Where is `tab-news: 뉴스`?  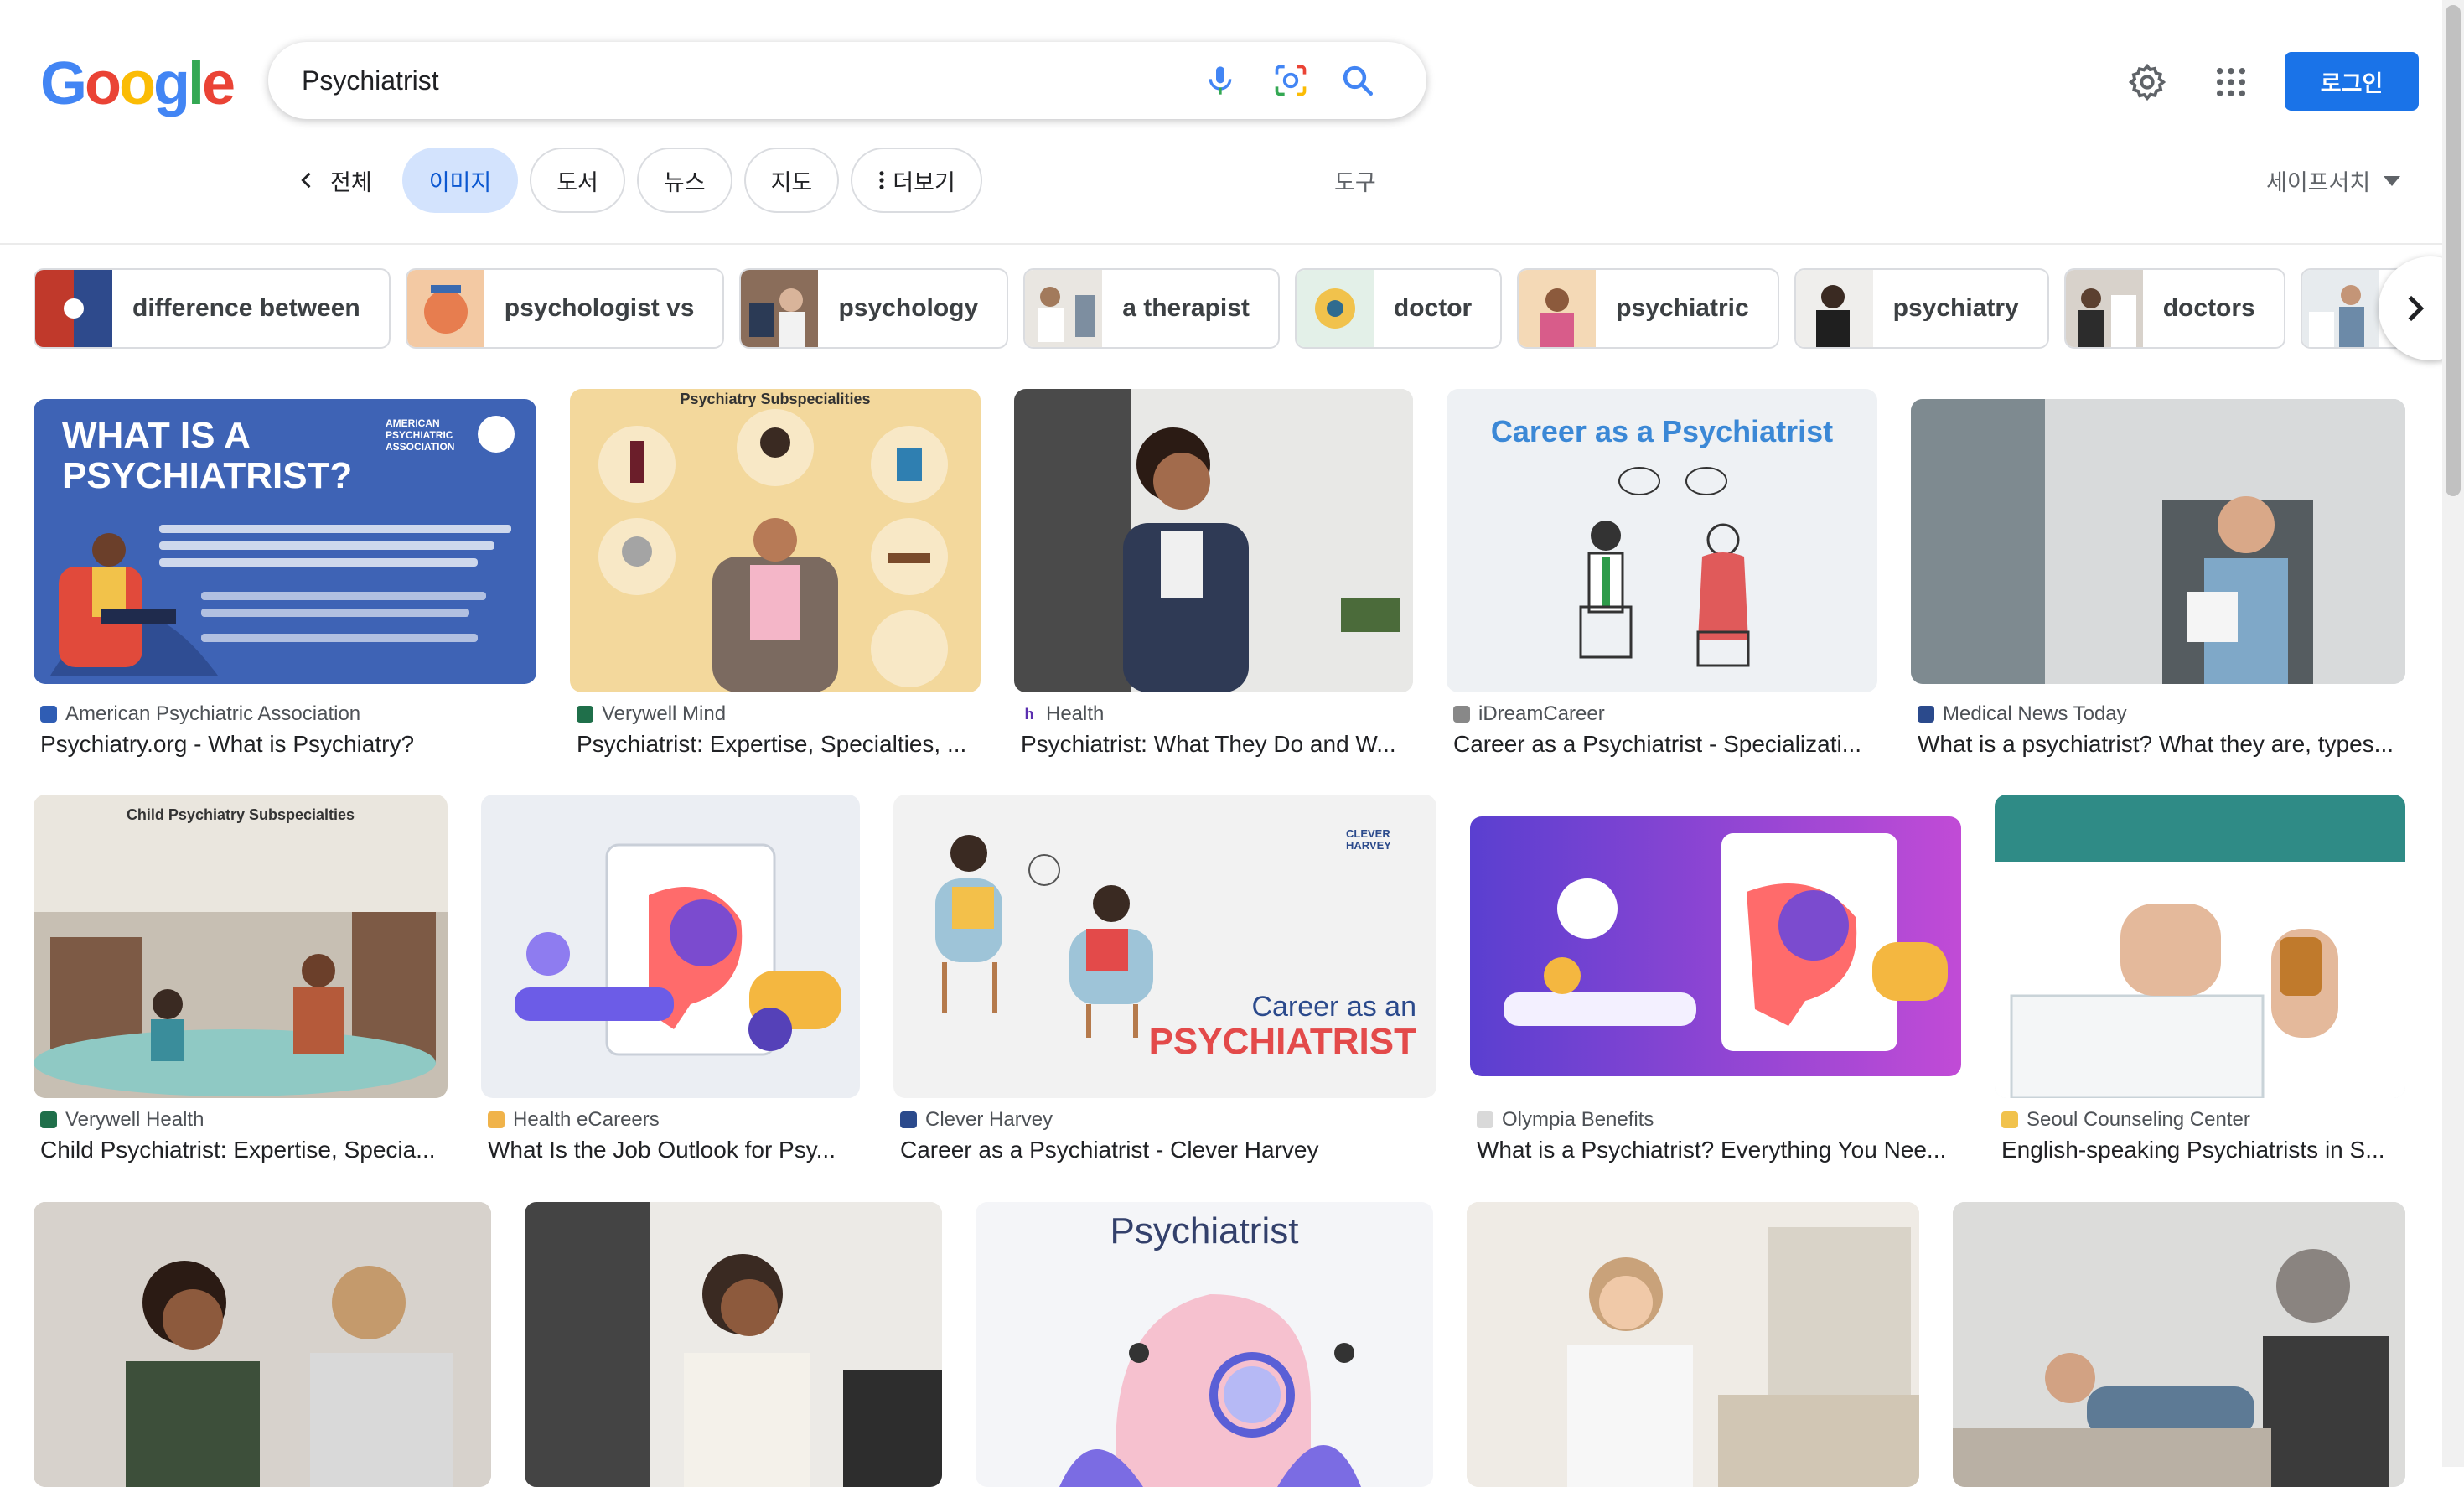
tab-news: 뉴스 is located at coordinates (684, 180).